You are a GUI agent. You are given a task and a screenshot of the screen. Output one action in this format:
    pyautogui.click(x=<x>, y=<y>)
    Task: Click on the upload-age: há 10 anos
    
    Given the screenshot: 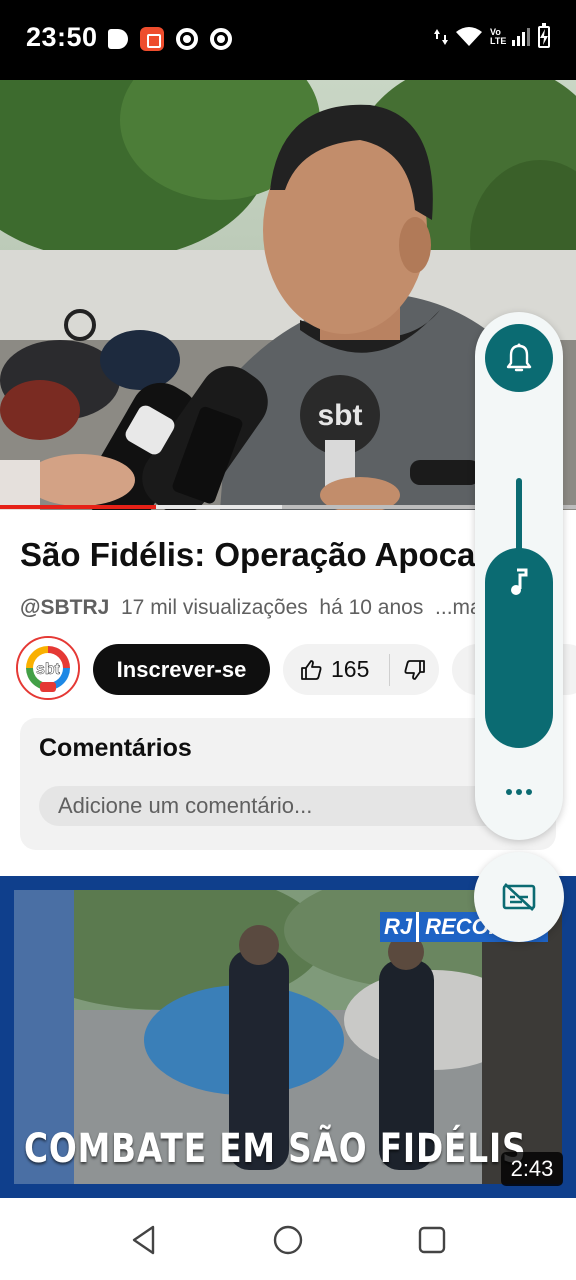 What is the action you would take?
    pyautogui.click(x=371, y=607)
    